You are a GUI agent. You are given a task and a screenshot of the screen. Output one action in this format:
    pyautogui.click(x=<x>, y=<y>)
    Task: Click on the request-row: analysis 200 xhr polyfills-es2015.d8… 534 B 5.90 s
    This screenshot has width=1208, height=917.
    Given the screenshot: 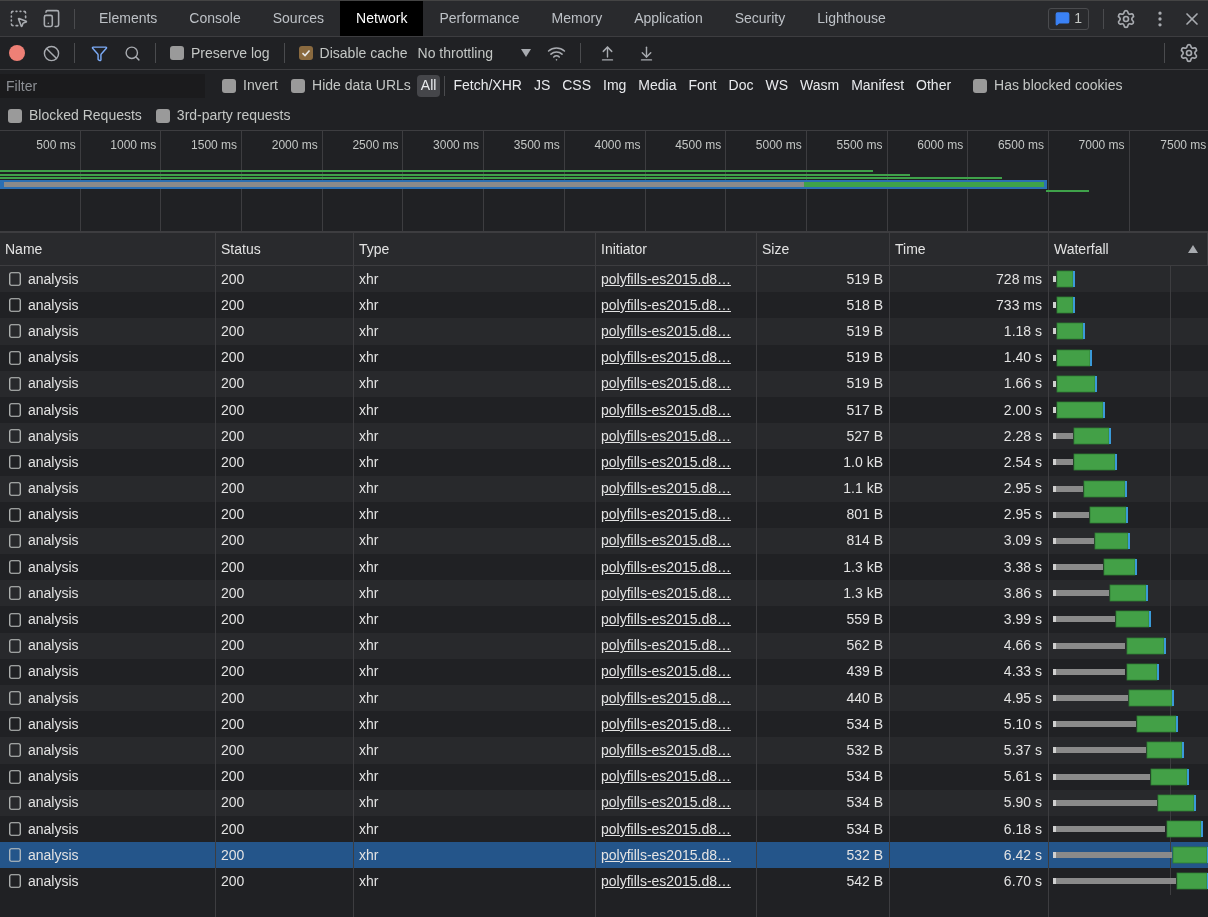 What is the action you would take?
    pyautogui.click(x=604, y=802)
    